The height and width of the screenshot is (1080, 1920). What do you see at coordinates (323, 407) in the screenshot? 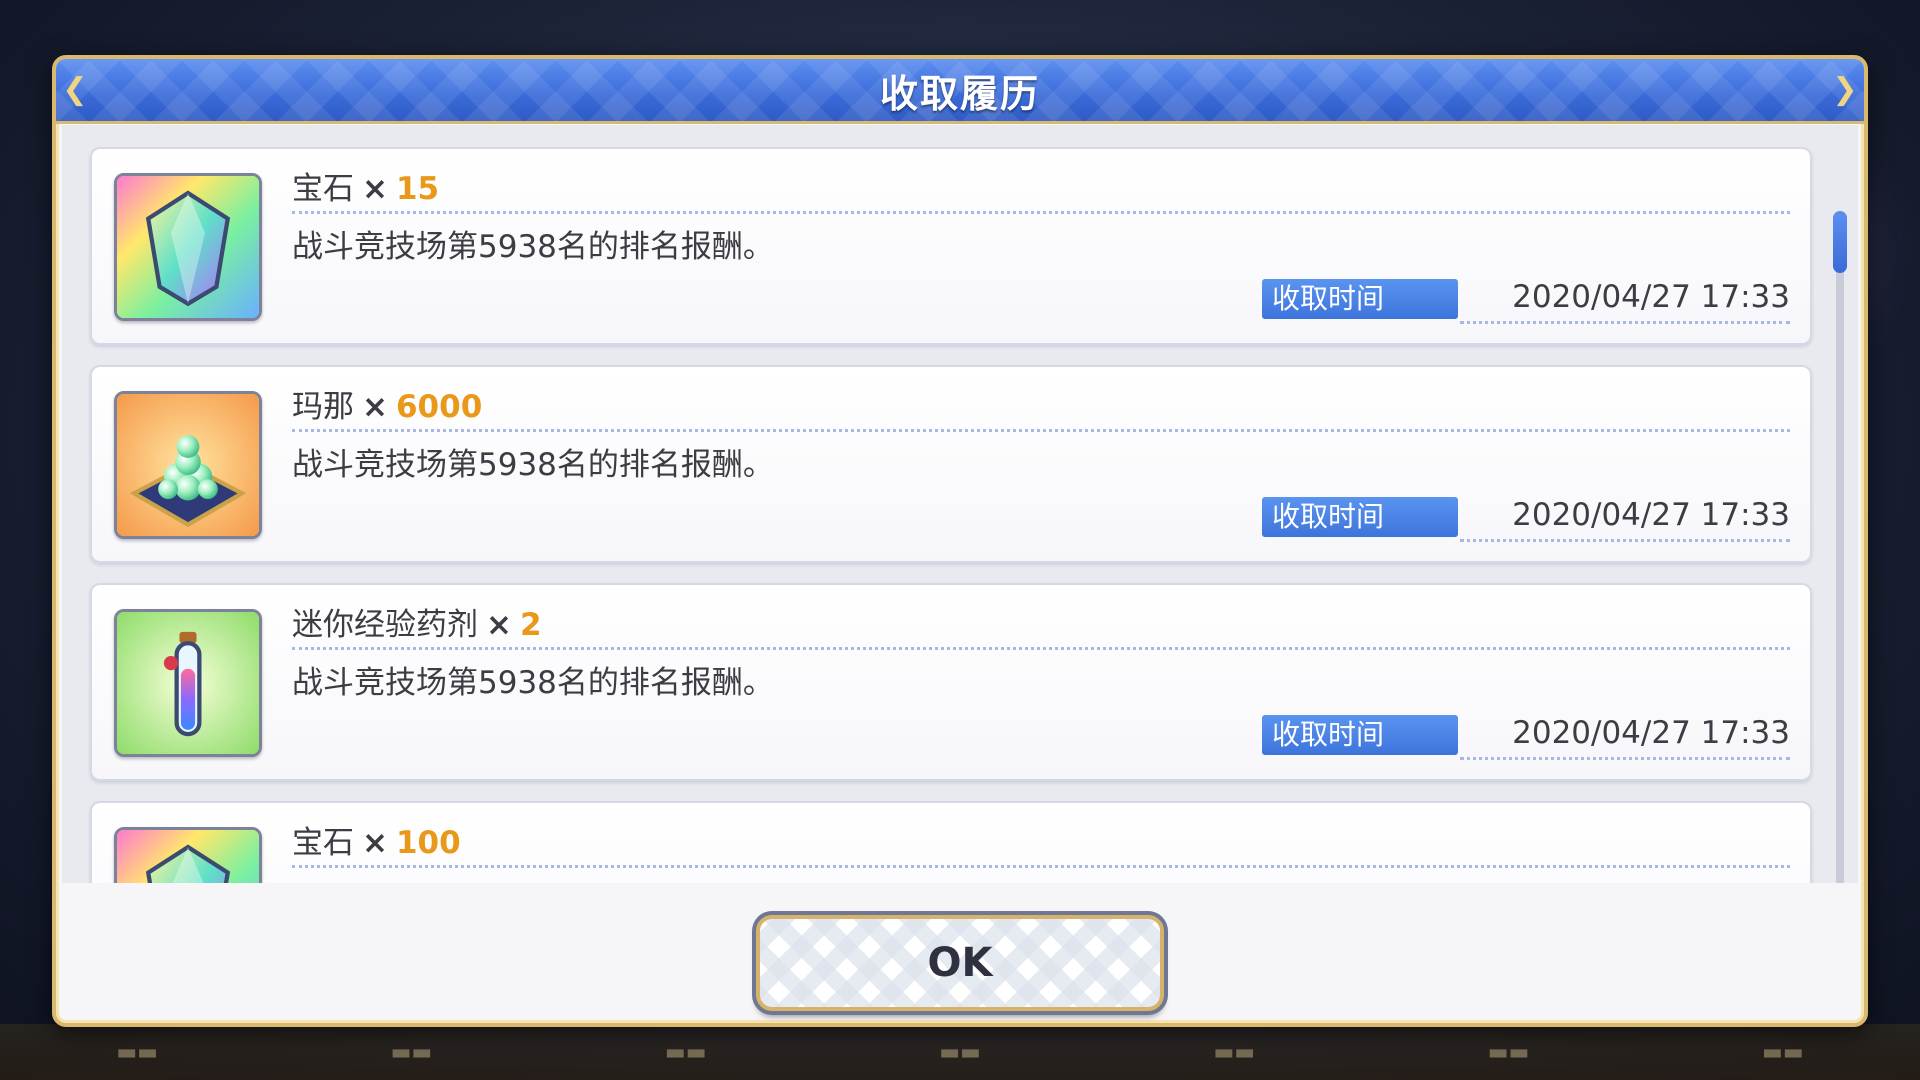
I see `item-name: 玛那` at bounding box center [323, 407].